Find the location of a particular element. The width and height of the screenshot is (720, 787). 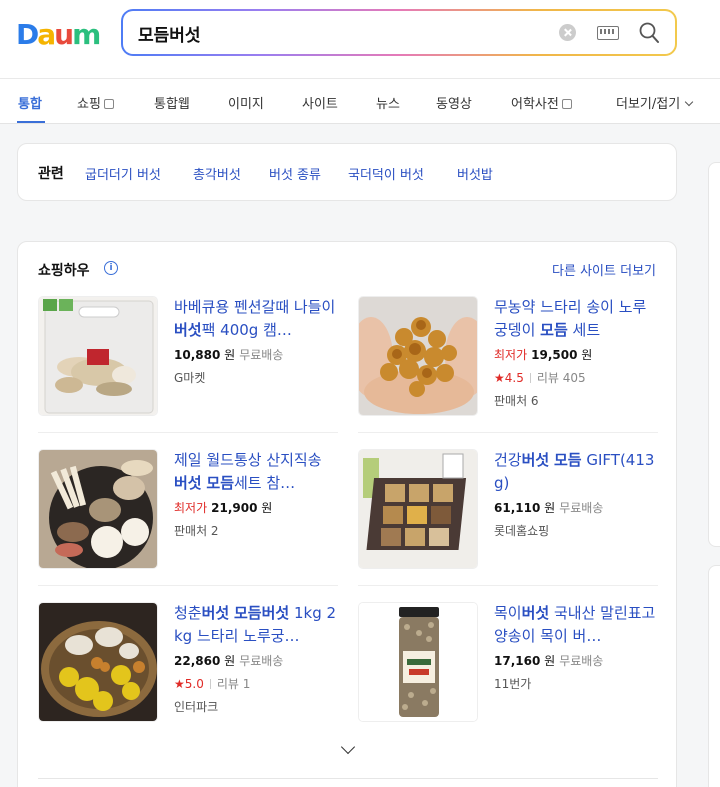

price-line: 10,880 원 무료배송 is located at coordinates (228, 354).